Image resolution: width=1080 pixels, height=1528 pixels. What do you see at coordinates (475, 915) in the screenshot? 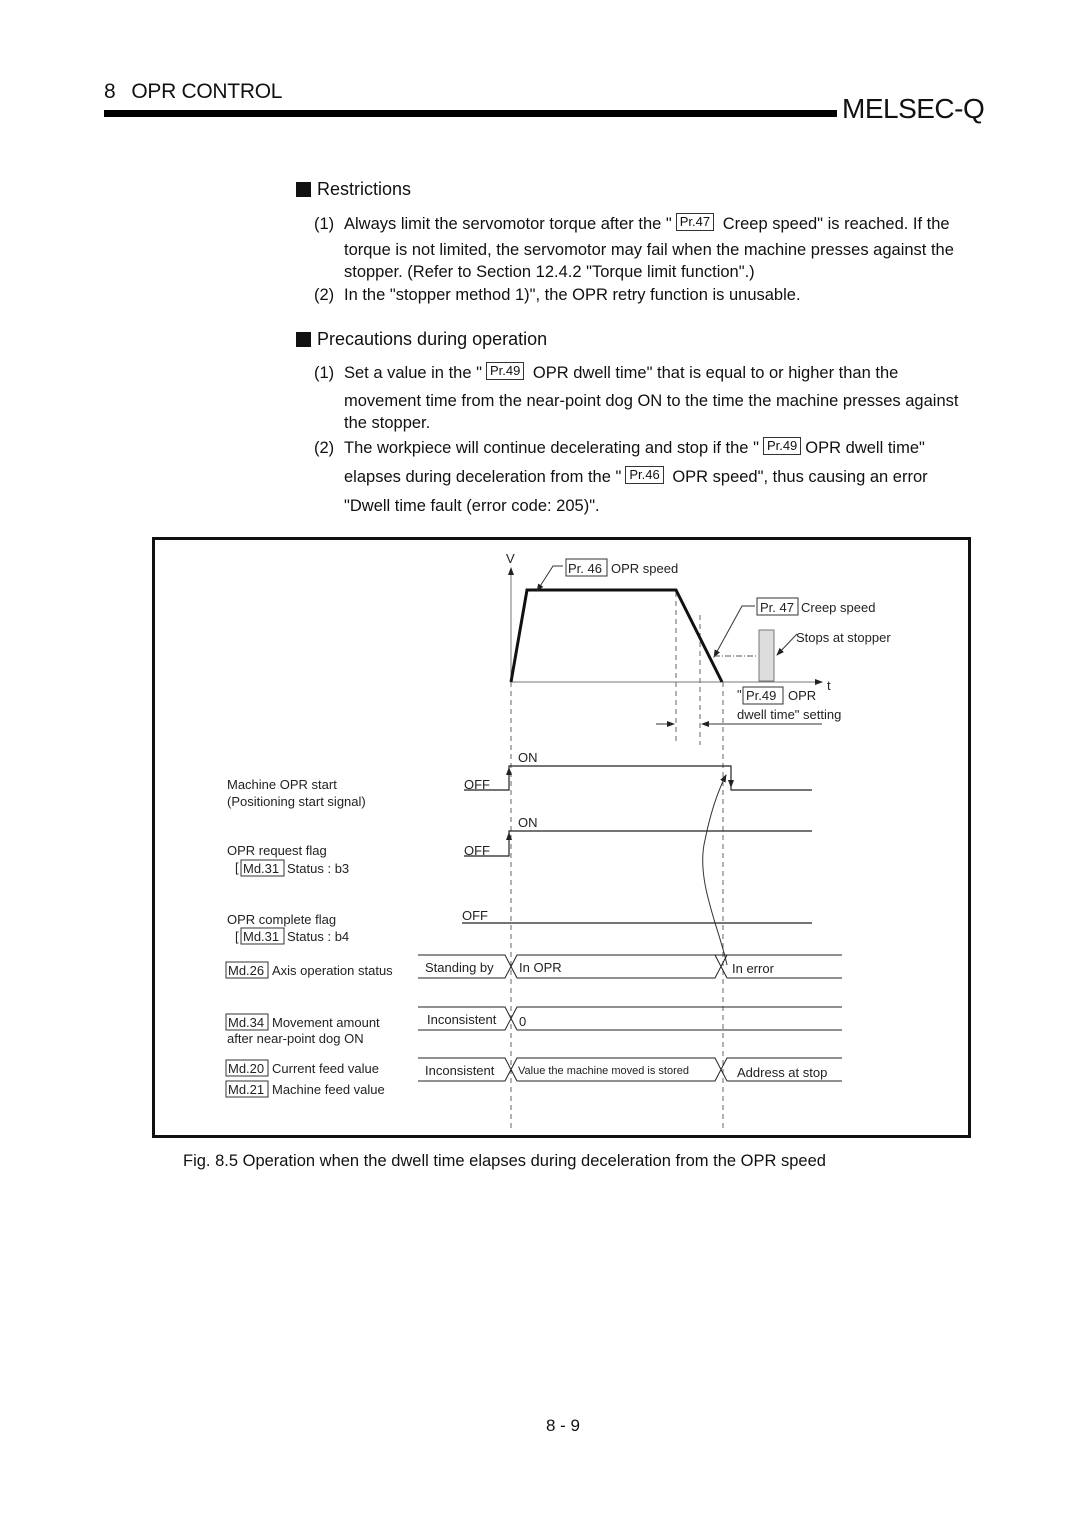
I see `signal-off-label: OFF` at bounding box center [475, 915].